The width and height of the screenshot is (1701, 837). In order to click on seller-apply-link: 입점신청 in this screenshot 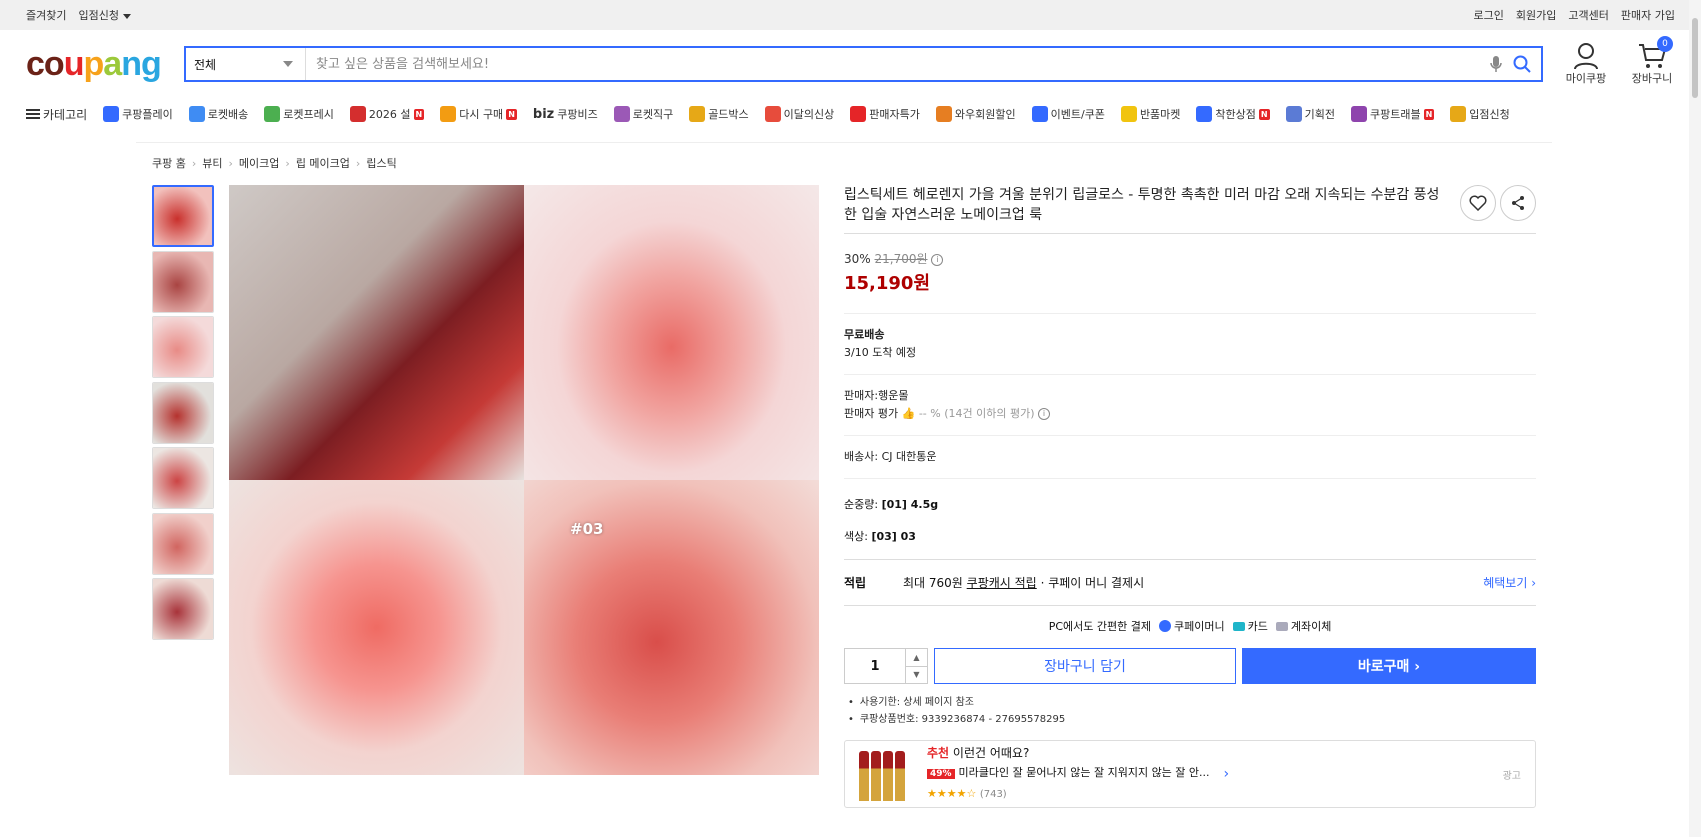, I will do `click(104, 15)`.